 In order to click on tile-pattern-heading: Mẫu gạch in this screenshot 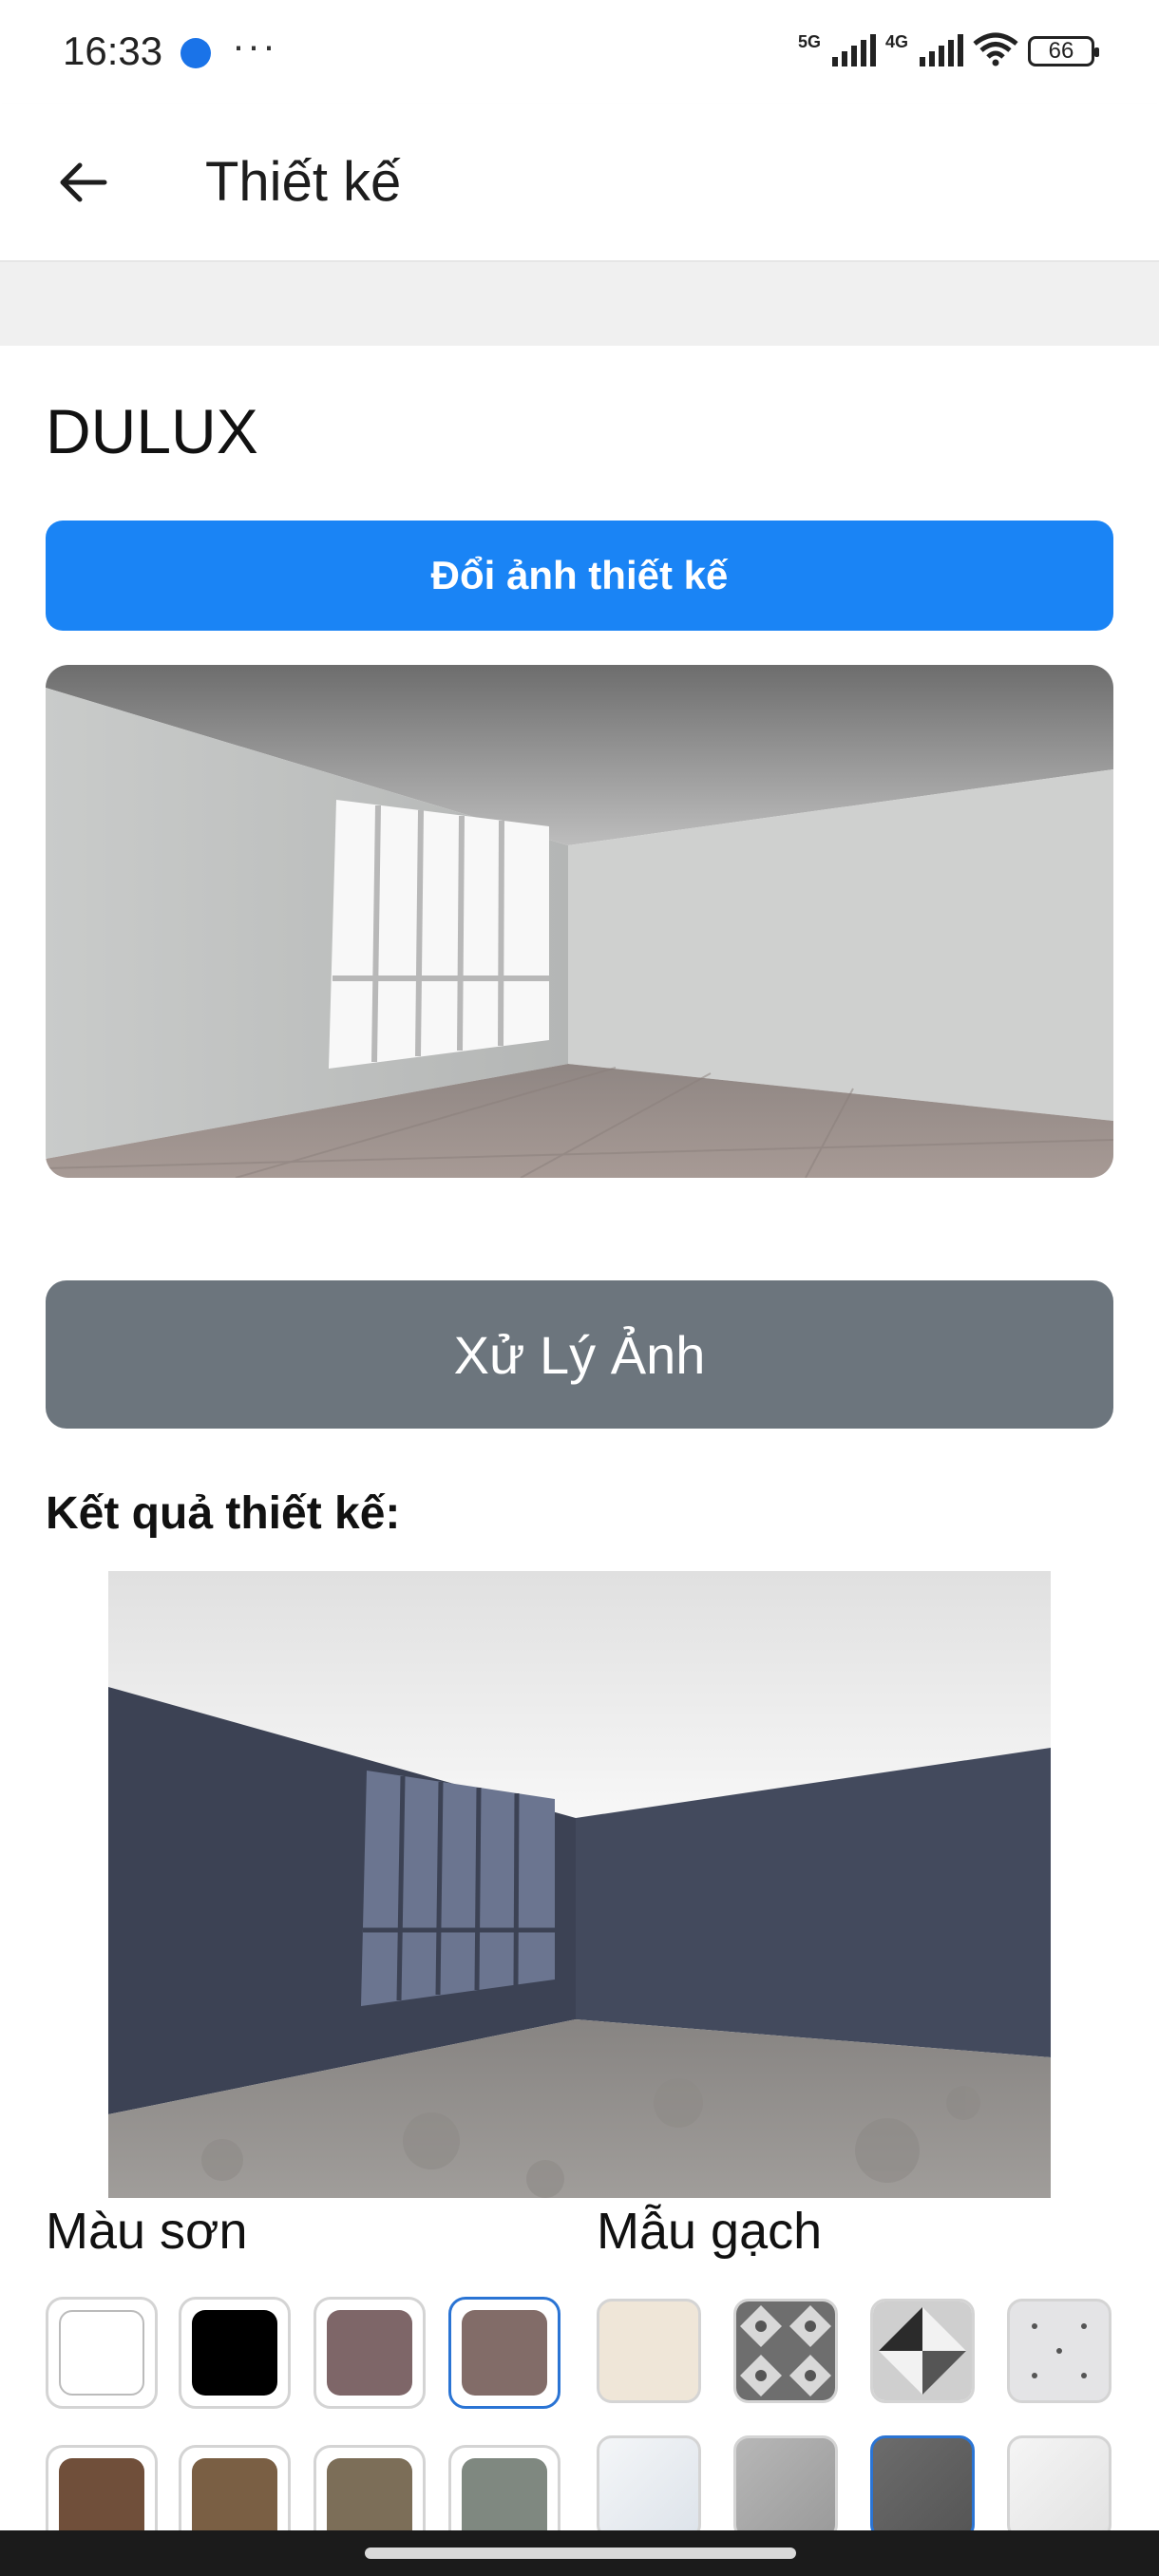, I will do `click(710, 2231)`.